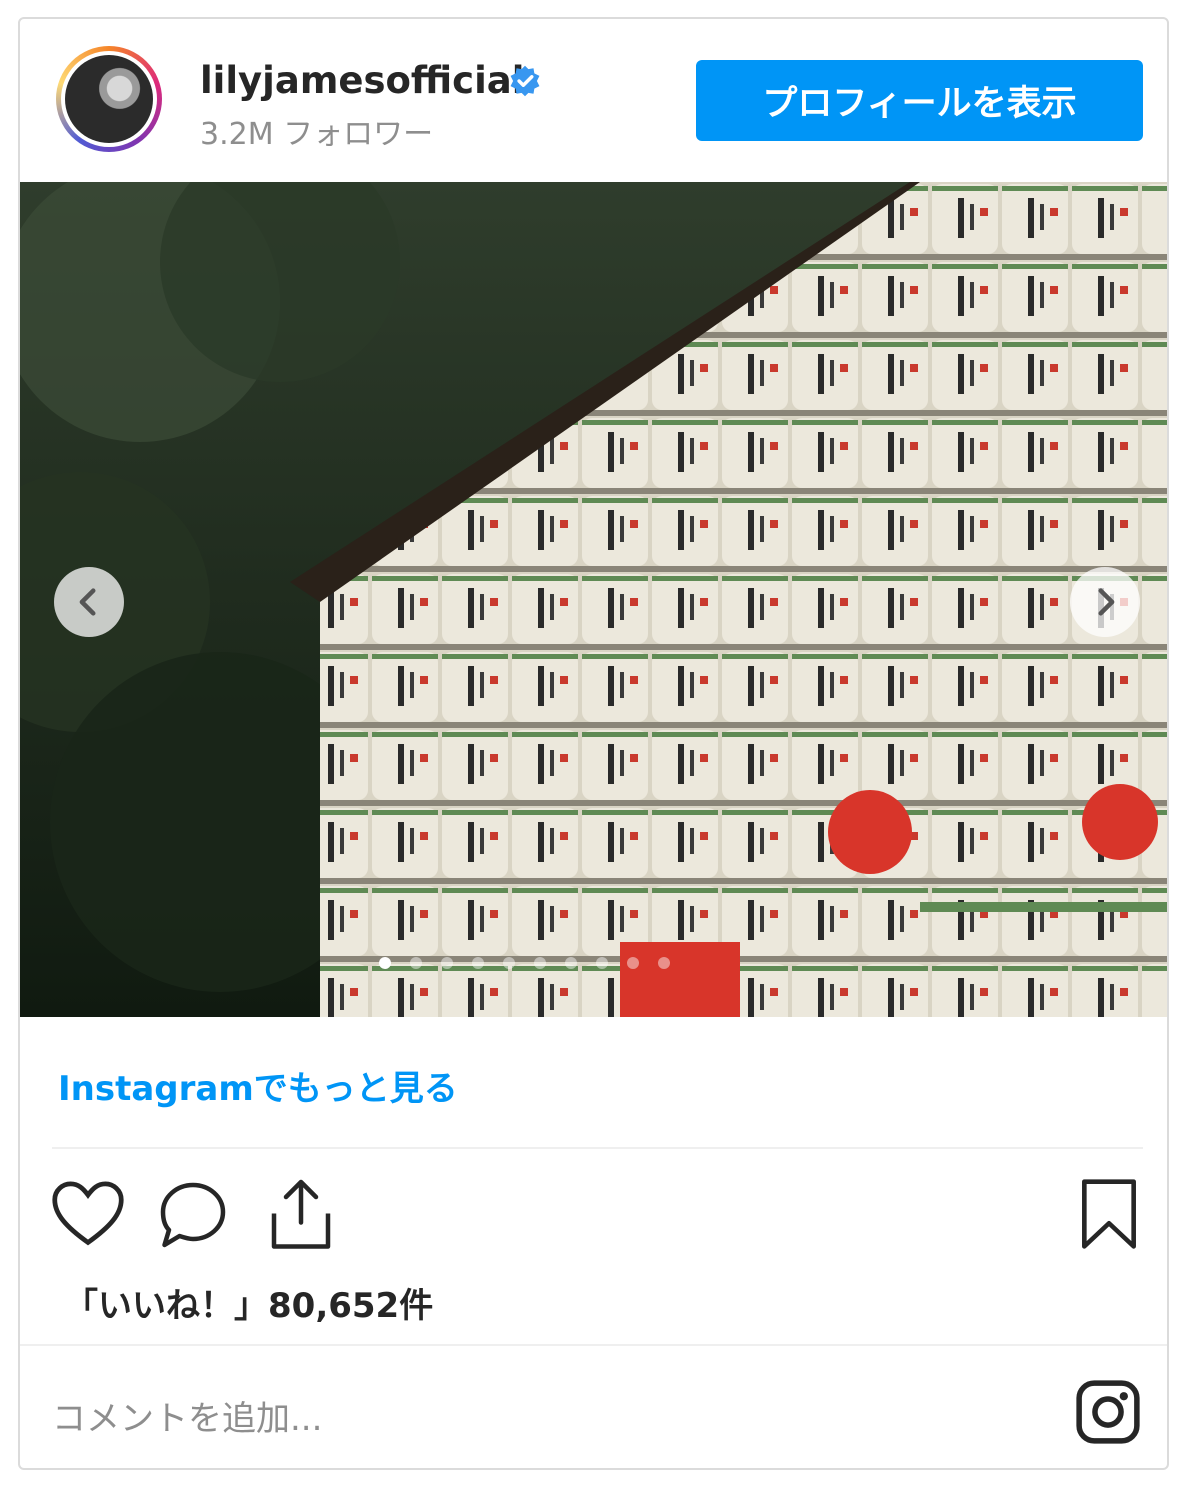 This screenshot has height=1489, width=1200. What do you see at coordinates (593, 1214) in the screenshot?
I see `action-bar` at bounding box center [593, 1214].